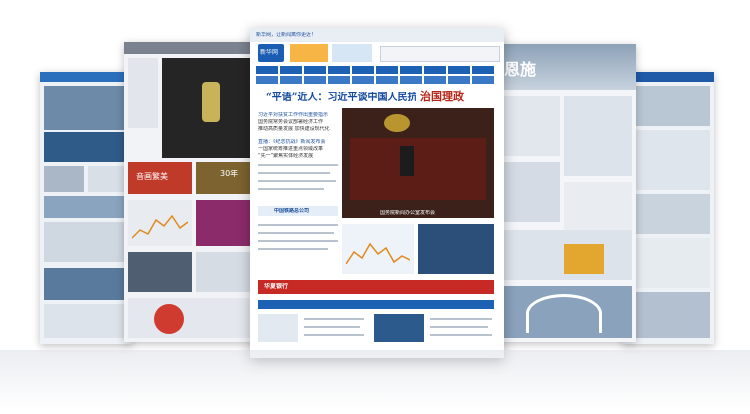 This screenshot has width=750, height=414. What do you see at coordinates (298, 142) in the screenshot?
I see `lead-item: 直播：《纪念抗战》新闻发布会` at bounding box center [298, 142].